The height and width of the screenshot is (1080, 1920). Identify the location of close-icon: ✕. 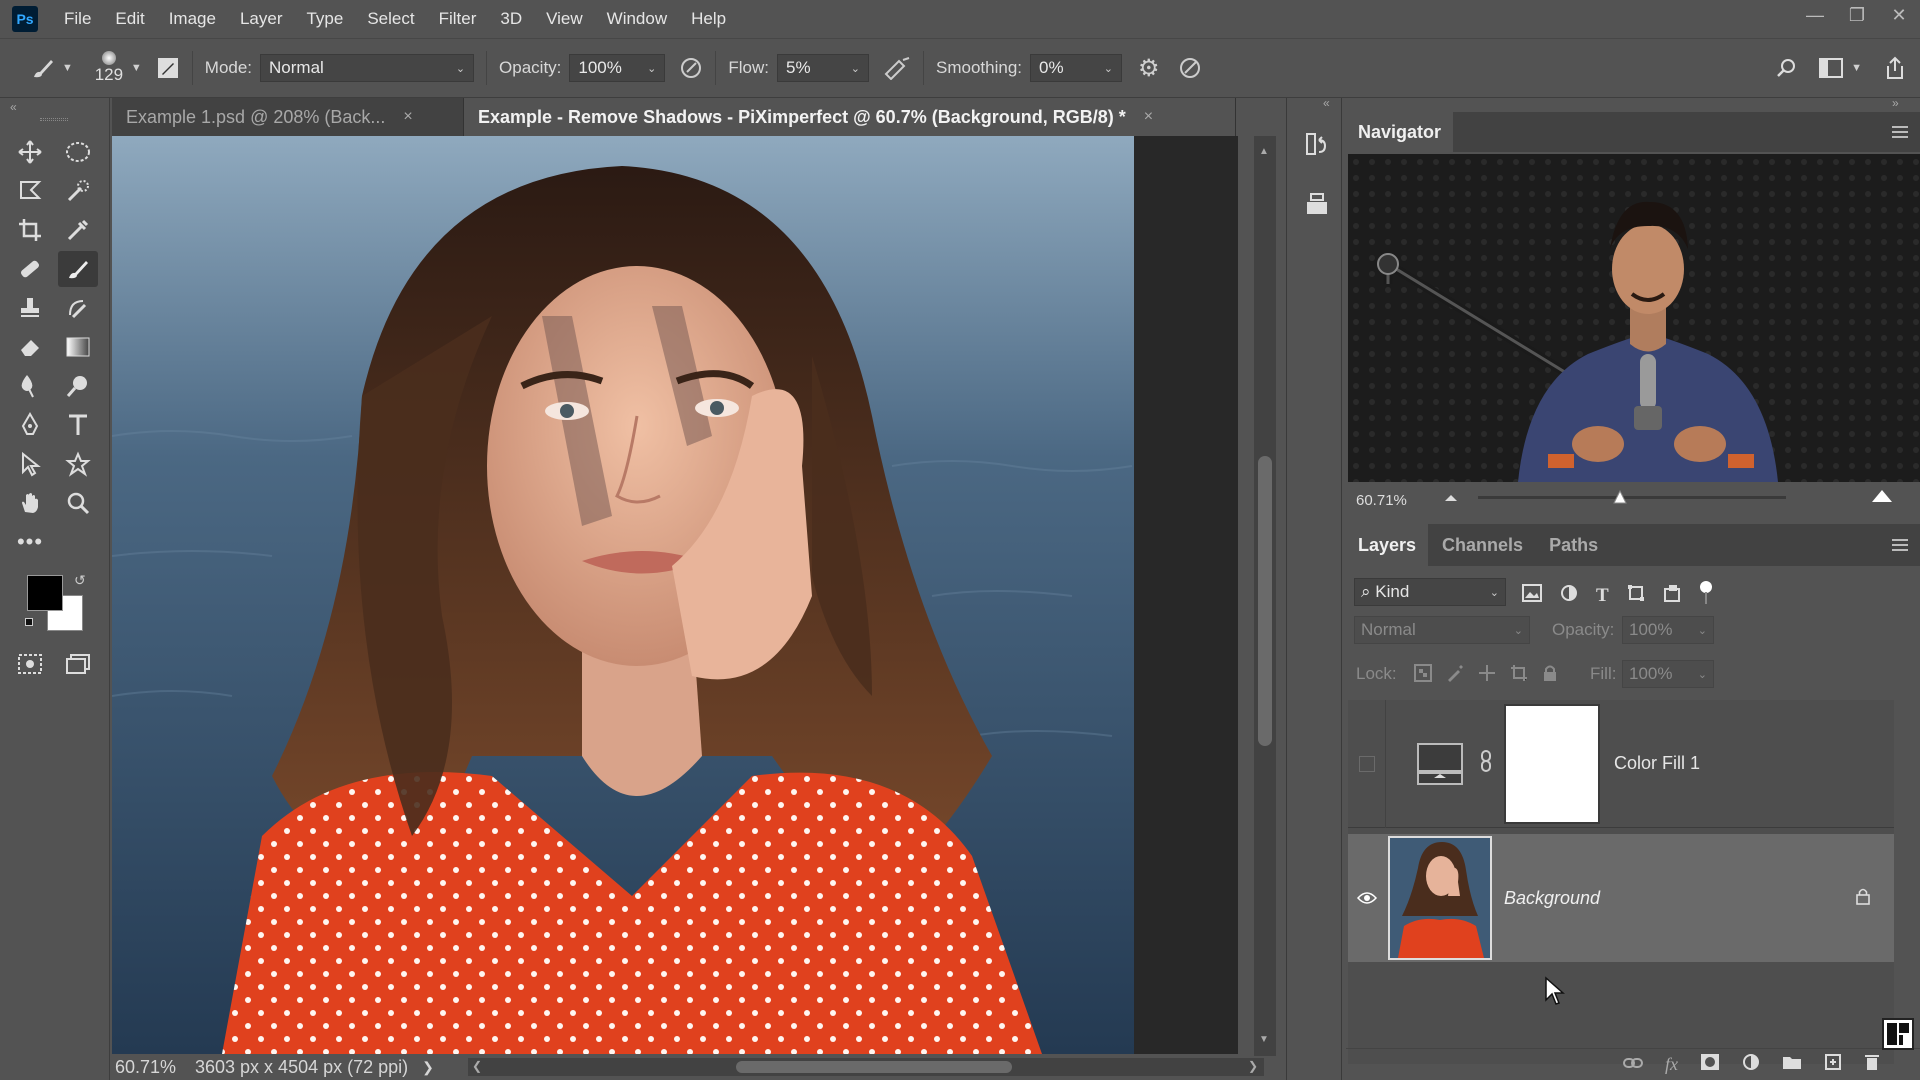
(1899, 15).